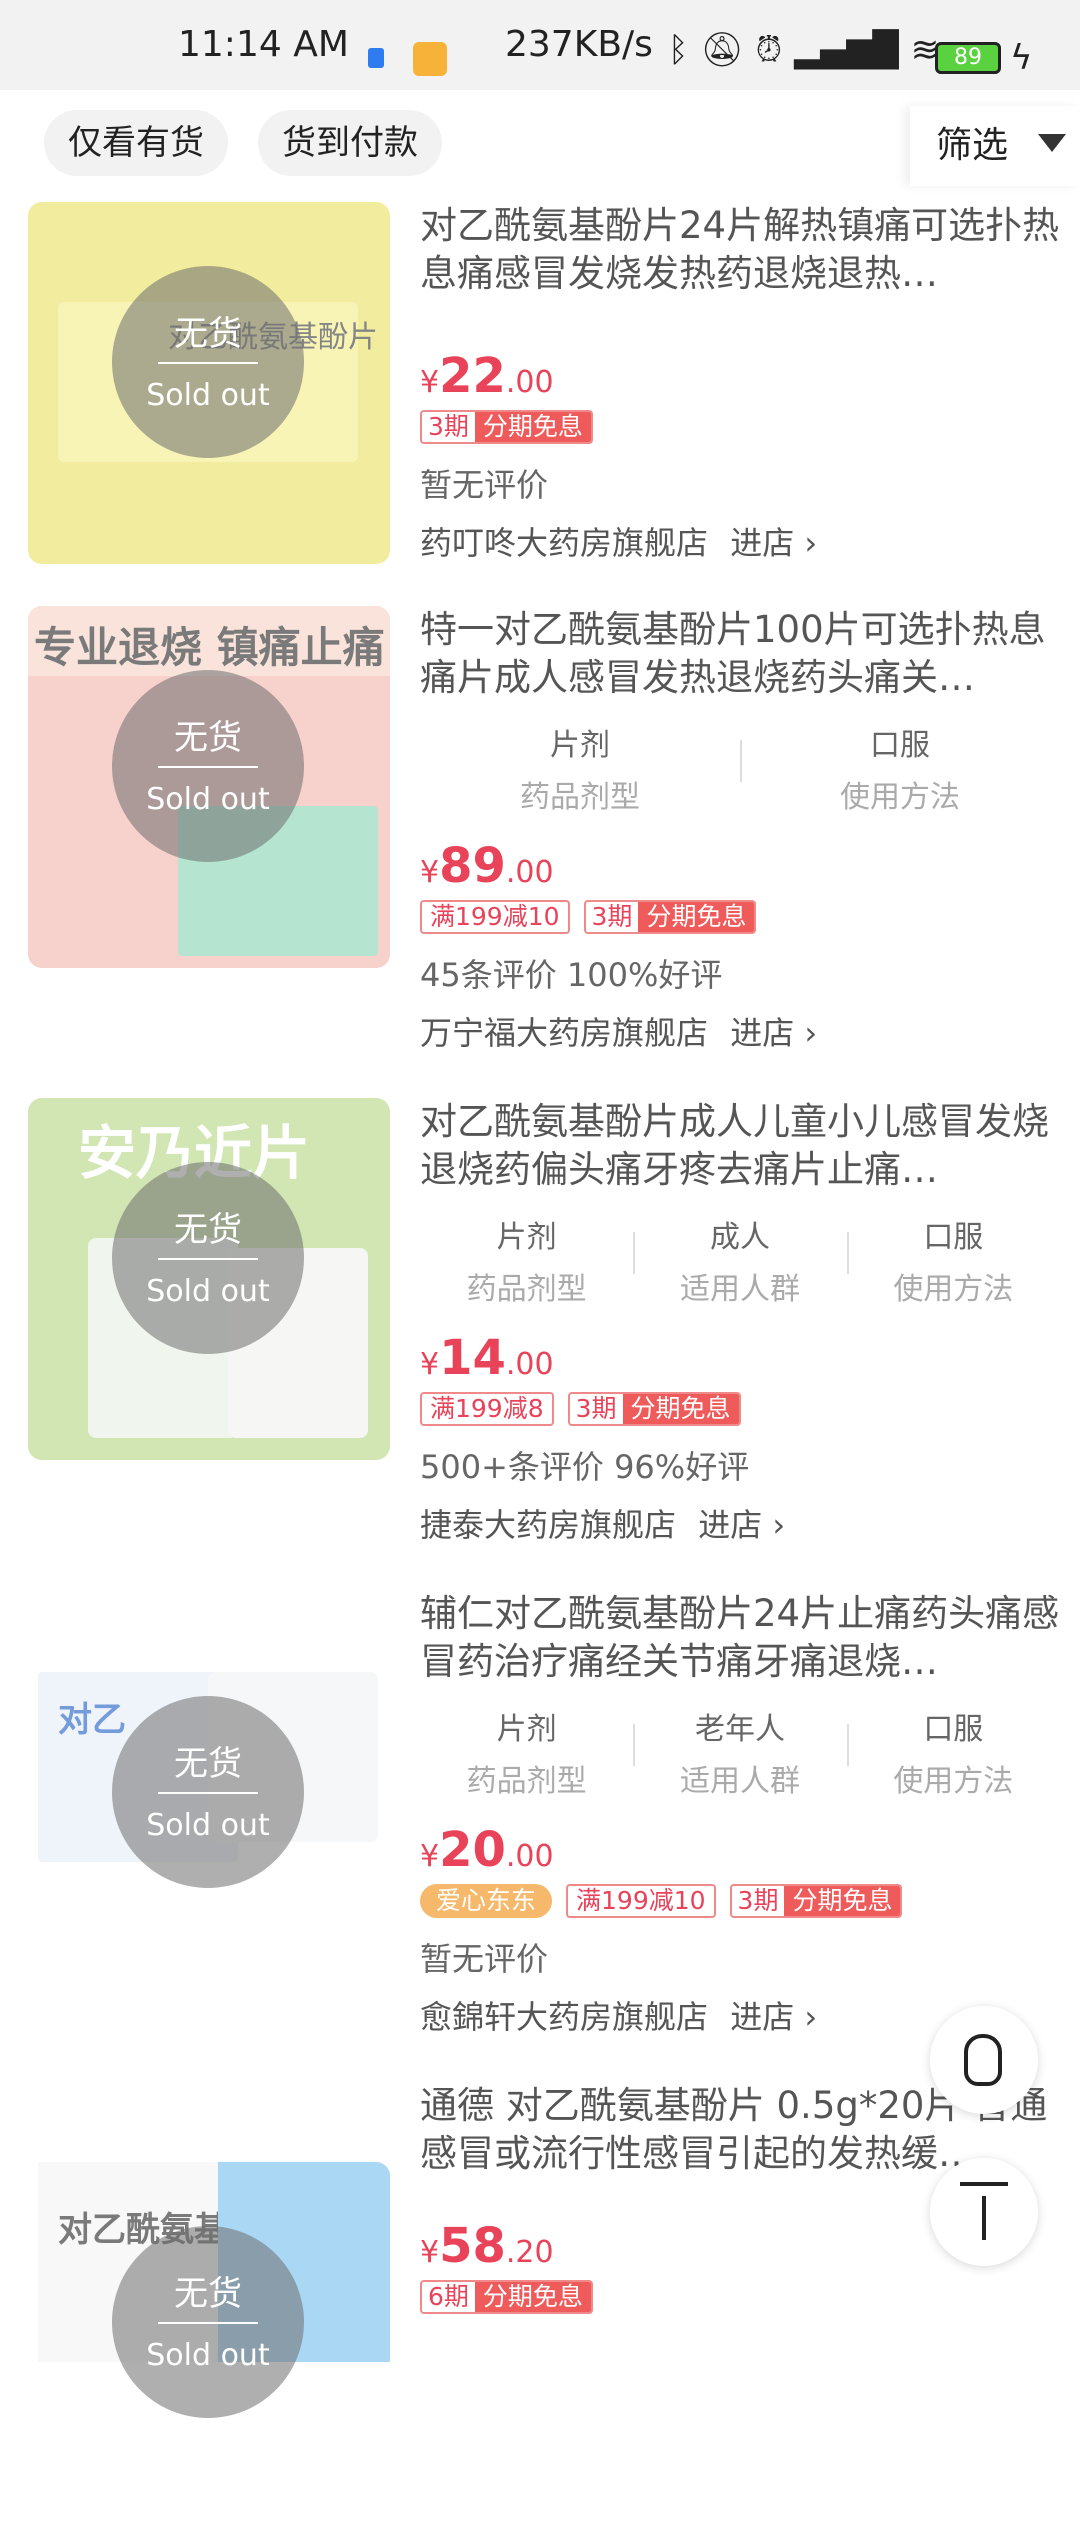 This screenshot has height=2524, width=1080. Describe the element at coordinates (722, 50) in the screenshot. I see `mute-icon: 🔕︎` at that location.